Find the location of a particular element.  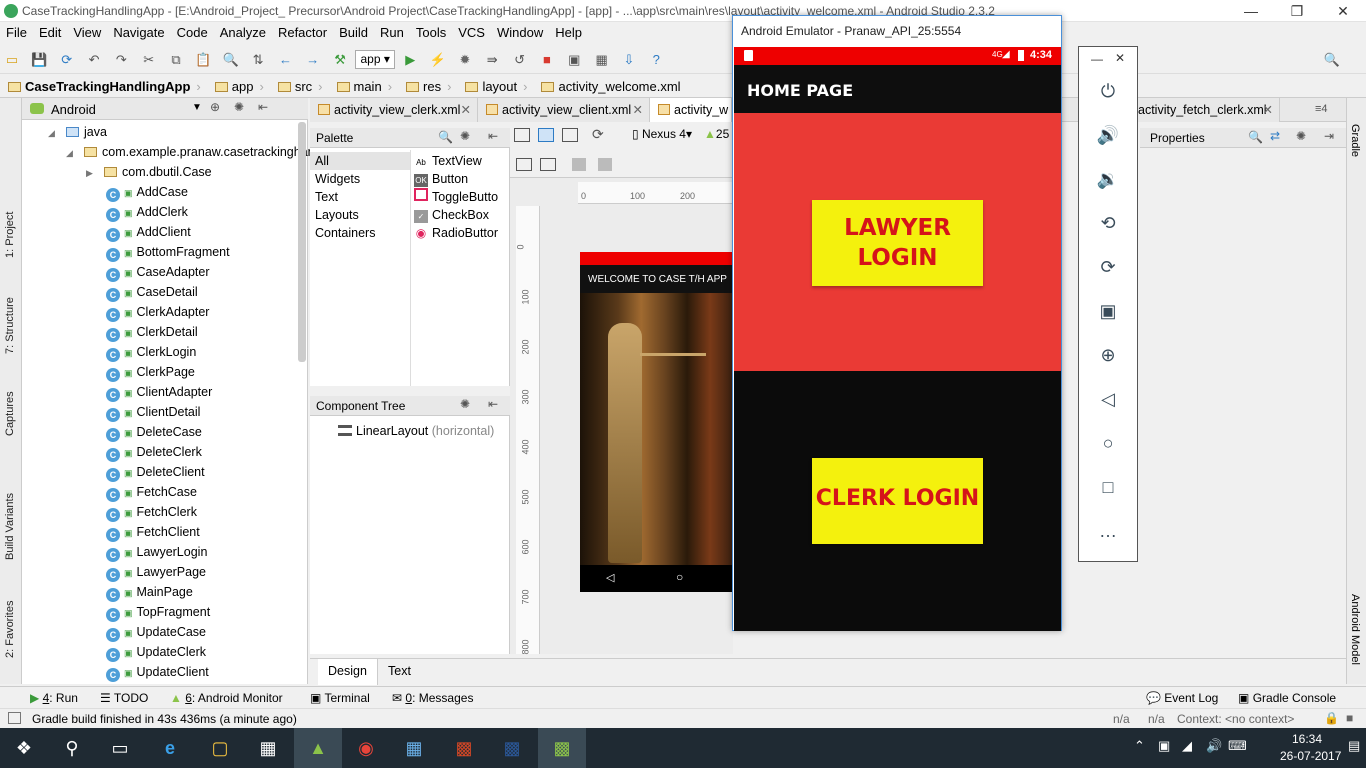

copy-icon: ⧉ is located at coordinates (176, 60).